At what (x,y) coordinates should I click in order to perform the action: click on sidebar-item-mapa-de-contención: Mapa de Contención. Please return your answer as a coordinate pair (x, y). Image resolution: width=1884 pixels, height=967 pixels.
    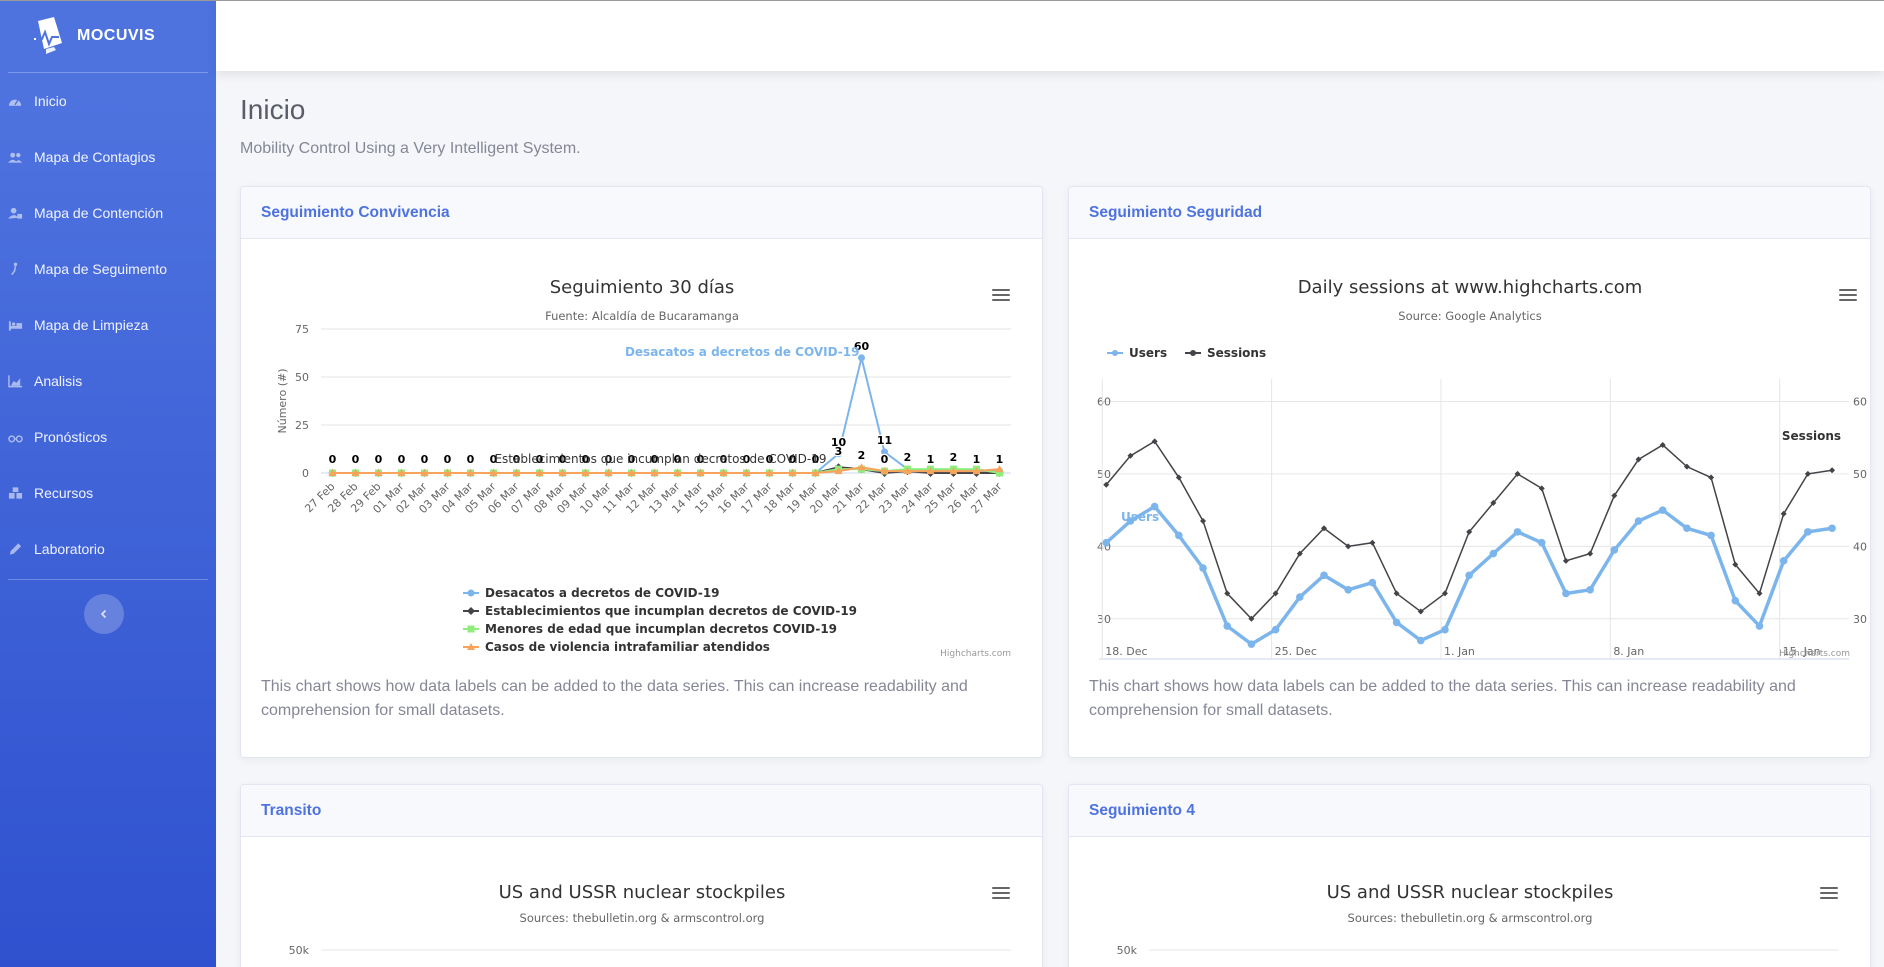
    Looking at the image, I should click on (108, 213).